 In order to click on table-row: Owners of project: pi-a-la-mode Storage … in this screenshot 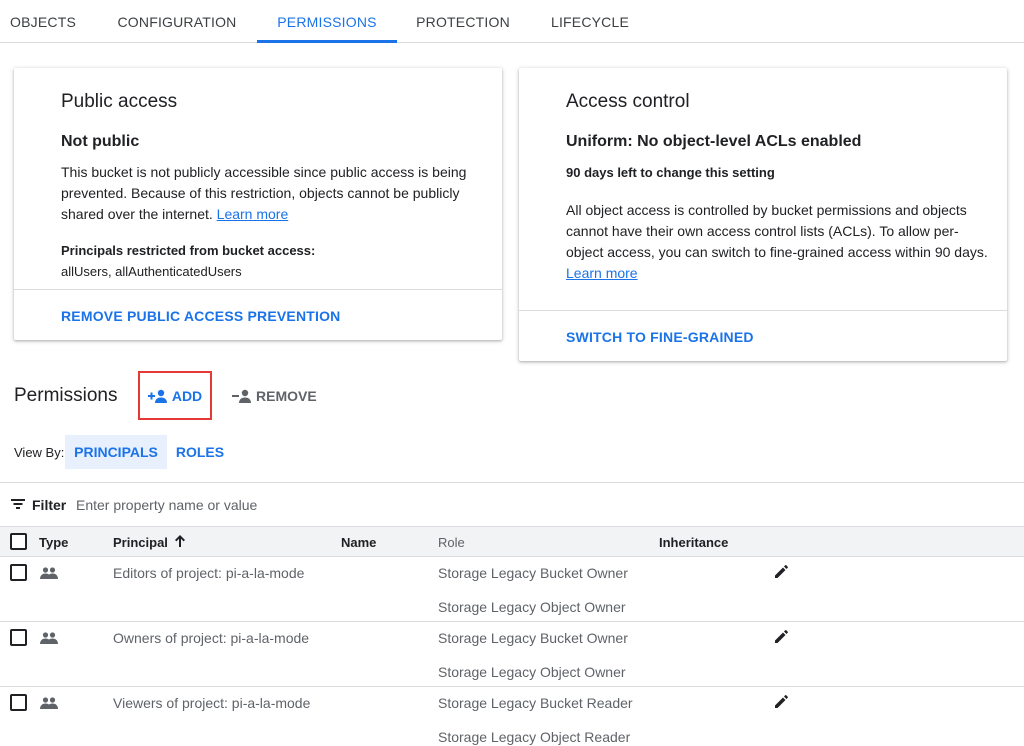, I will do `click(512, 654)`.